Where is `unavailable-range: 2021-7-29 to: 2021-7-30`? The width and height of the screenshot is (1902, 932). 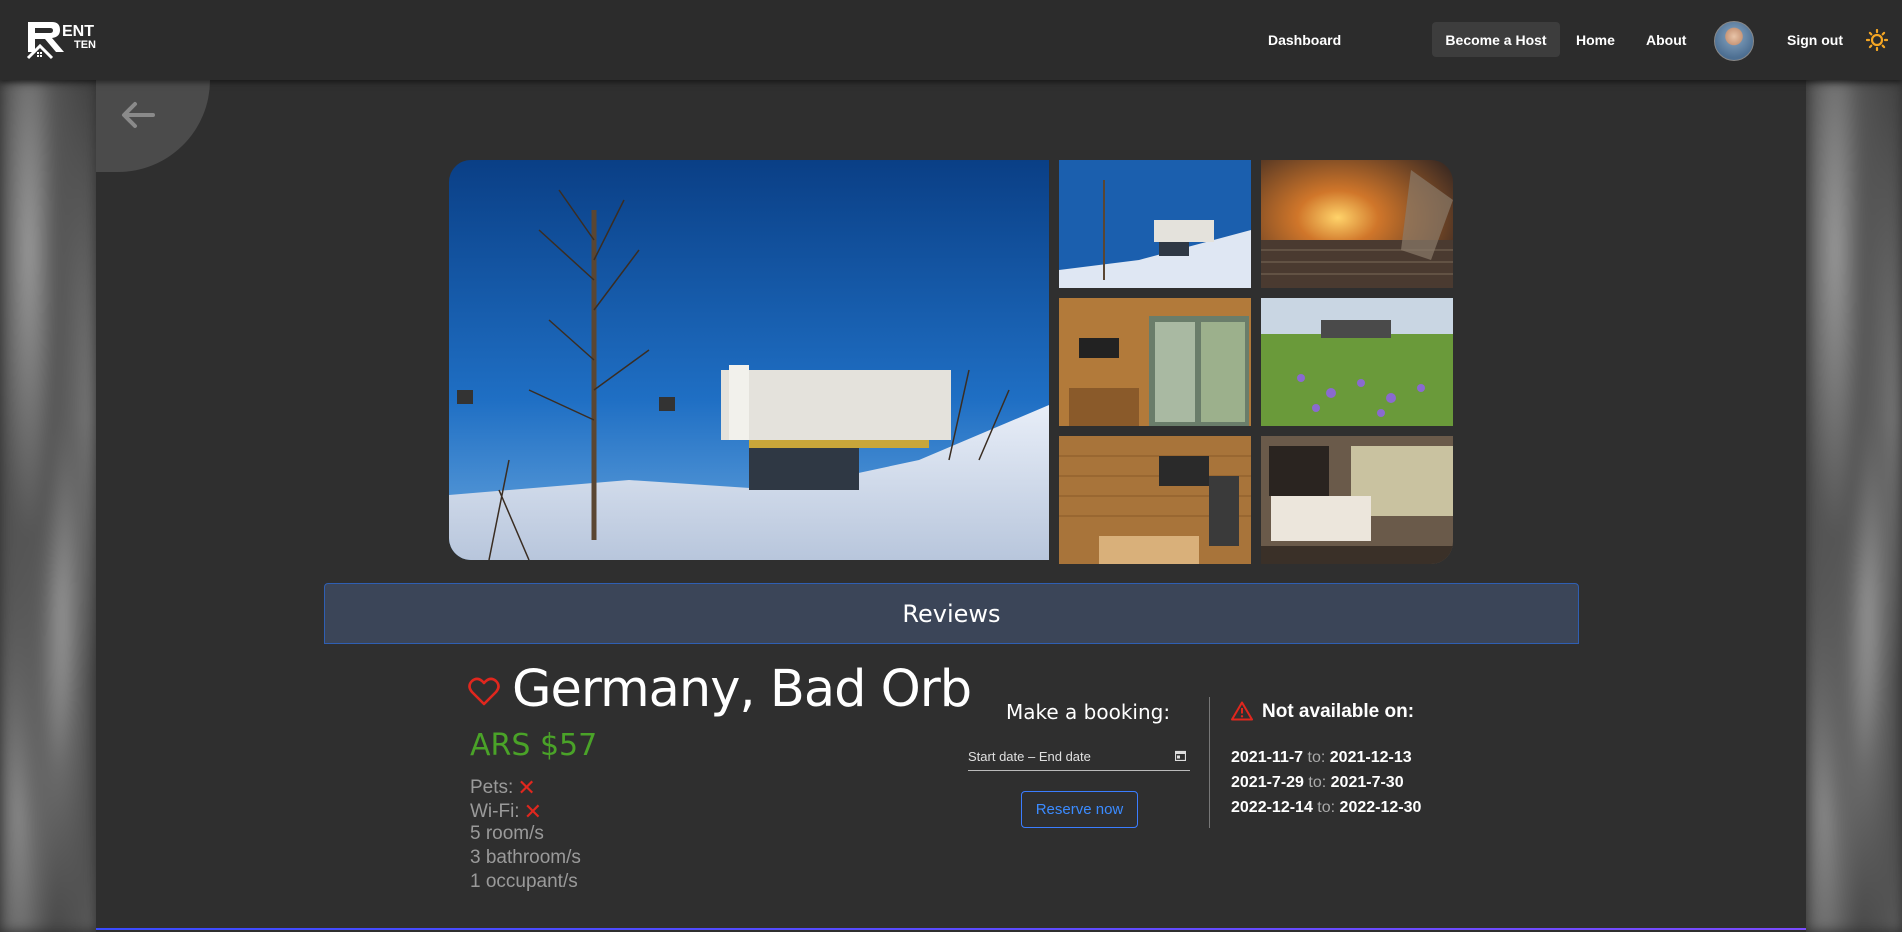
unavailable-range: 2021-7-29 to: 2021-7-30 is located at coordinates (1317, 783).